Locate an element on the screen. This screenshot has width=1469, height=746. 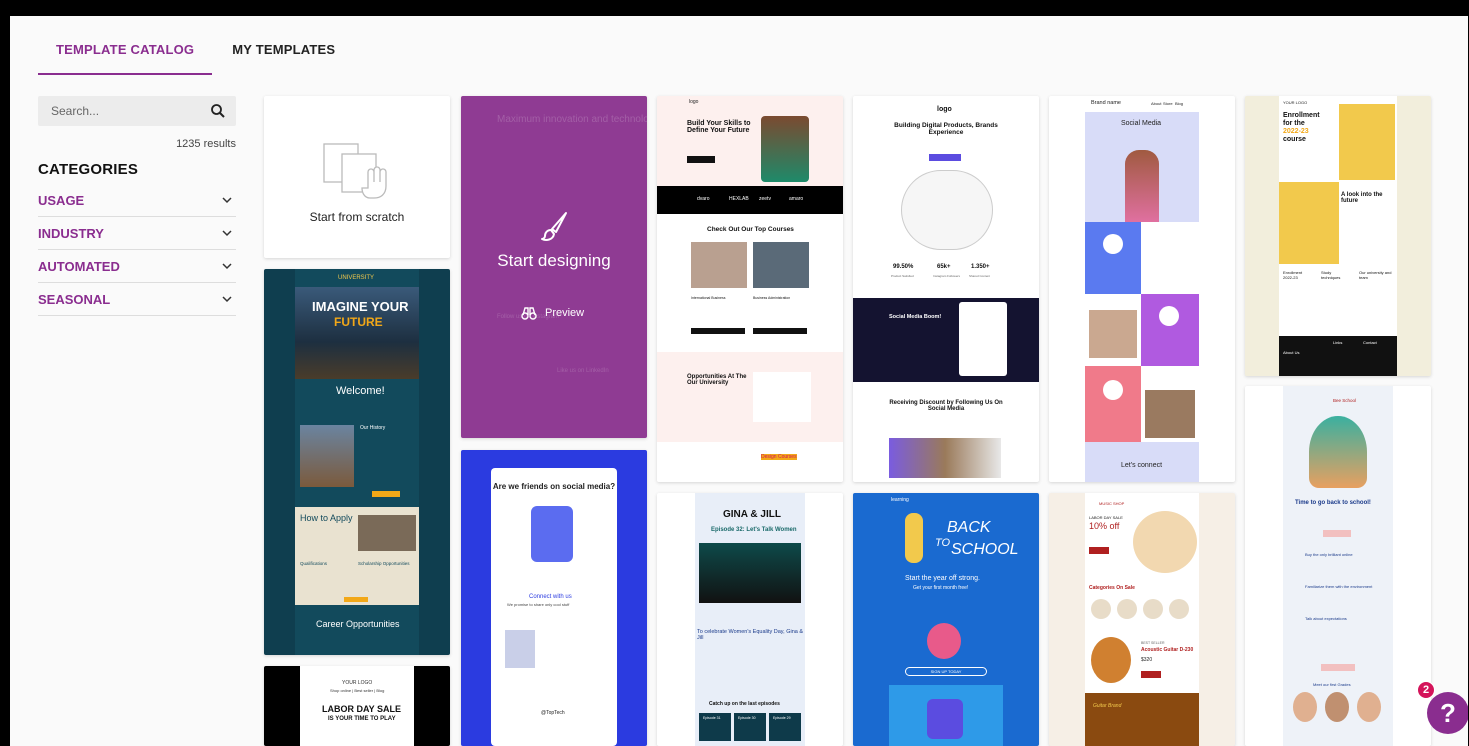
music-footer is located at coordinates (1142, 719).